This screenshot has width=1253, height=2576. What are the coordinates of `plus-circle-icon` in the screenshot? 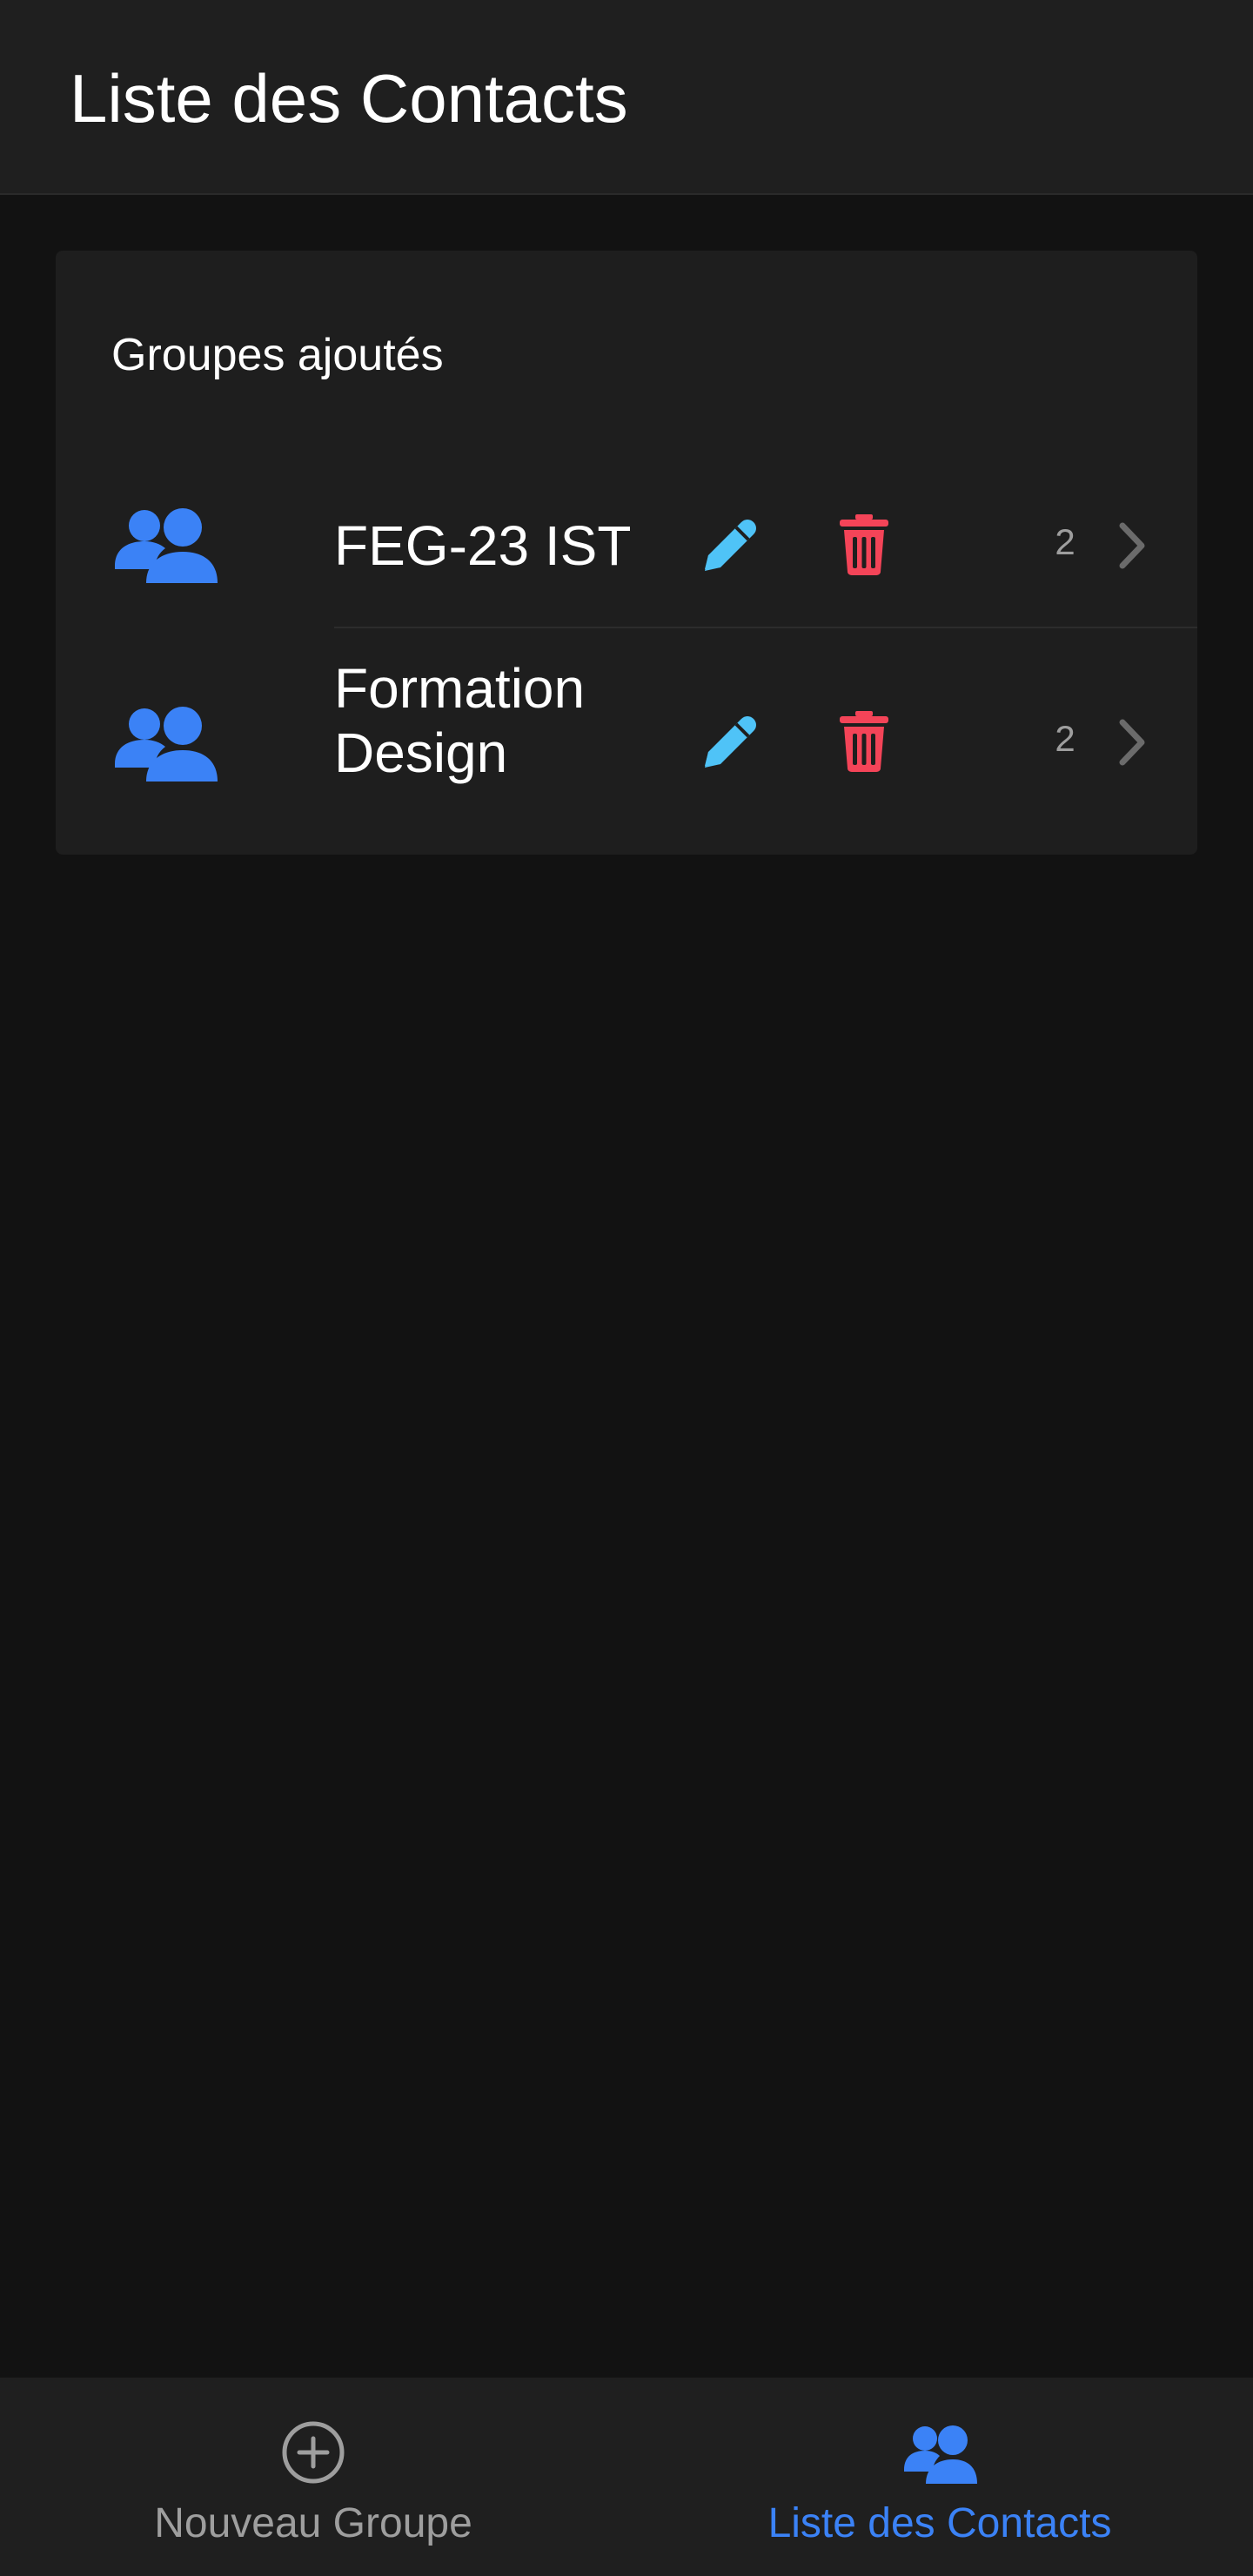 It's located at (313, 2452).